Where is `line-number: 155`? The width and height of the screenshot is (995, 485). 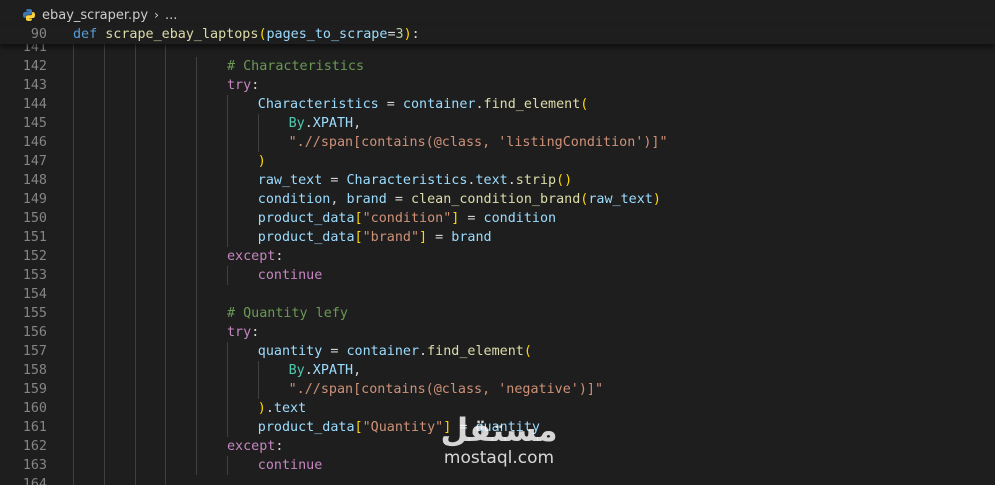
line-number: 155 is located at coordinates (34, 313).